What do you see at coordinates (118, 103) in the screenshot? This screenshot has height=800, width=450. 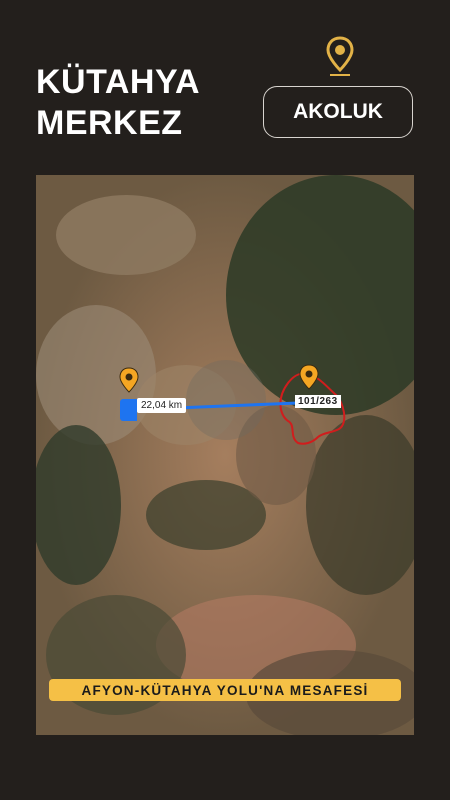 I see `page-title: KÜTAHYA MERKEZ` at bounding box center [118, 103].